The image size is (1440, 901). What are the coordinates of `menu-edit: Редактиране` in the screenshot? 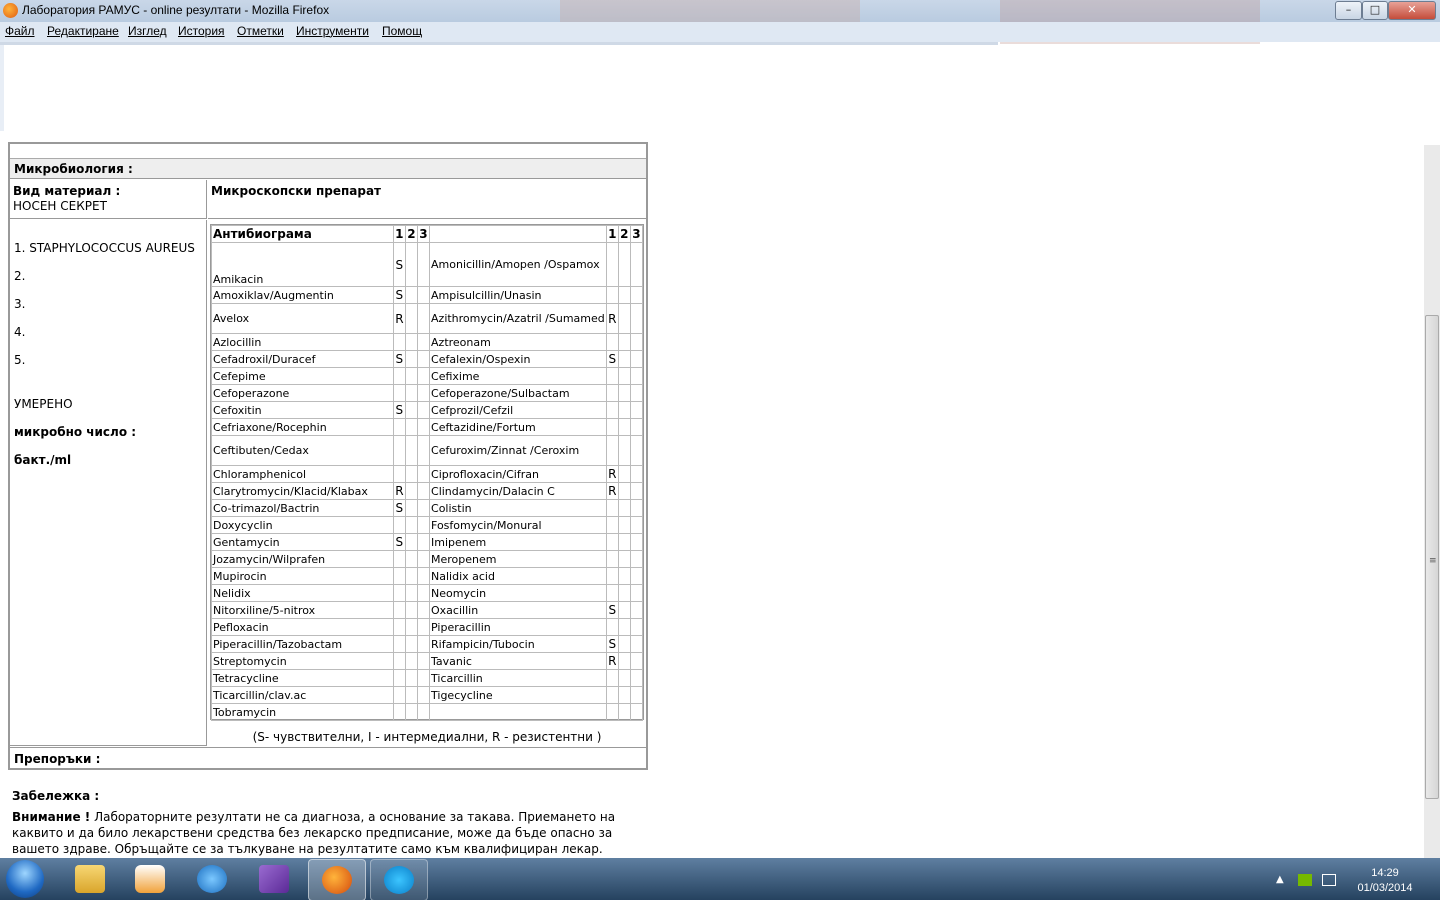 It's located at (83, 31).